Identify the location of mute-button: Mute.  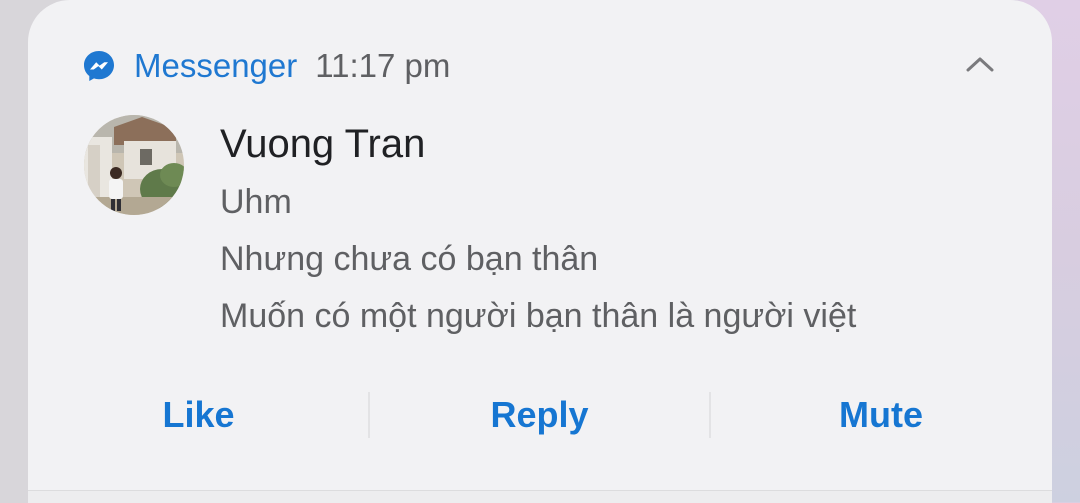
(881, 415).